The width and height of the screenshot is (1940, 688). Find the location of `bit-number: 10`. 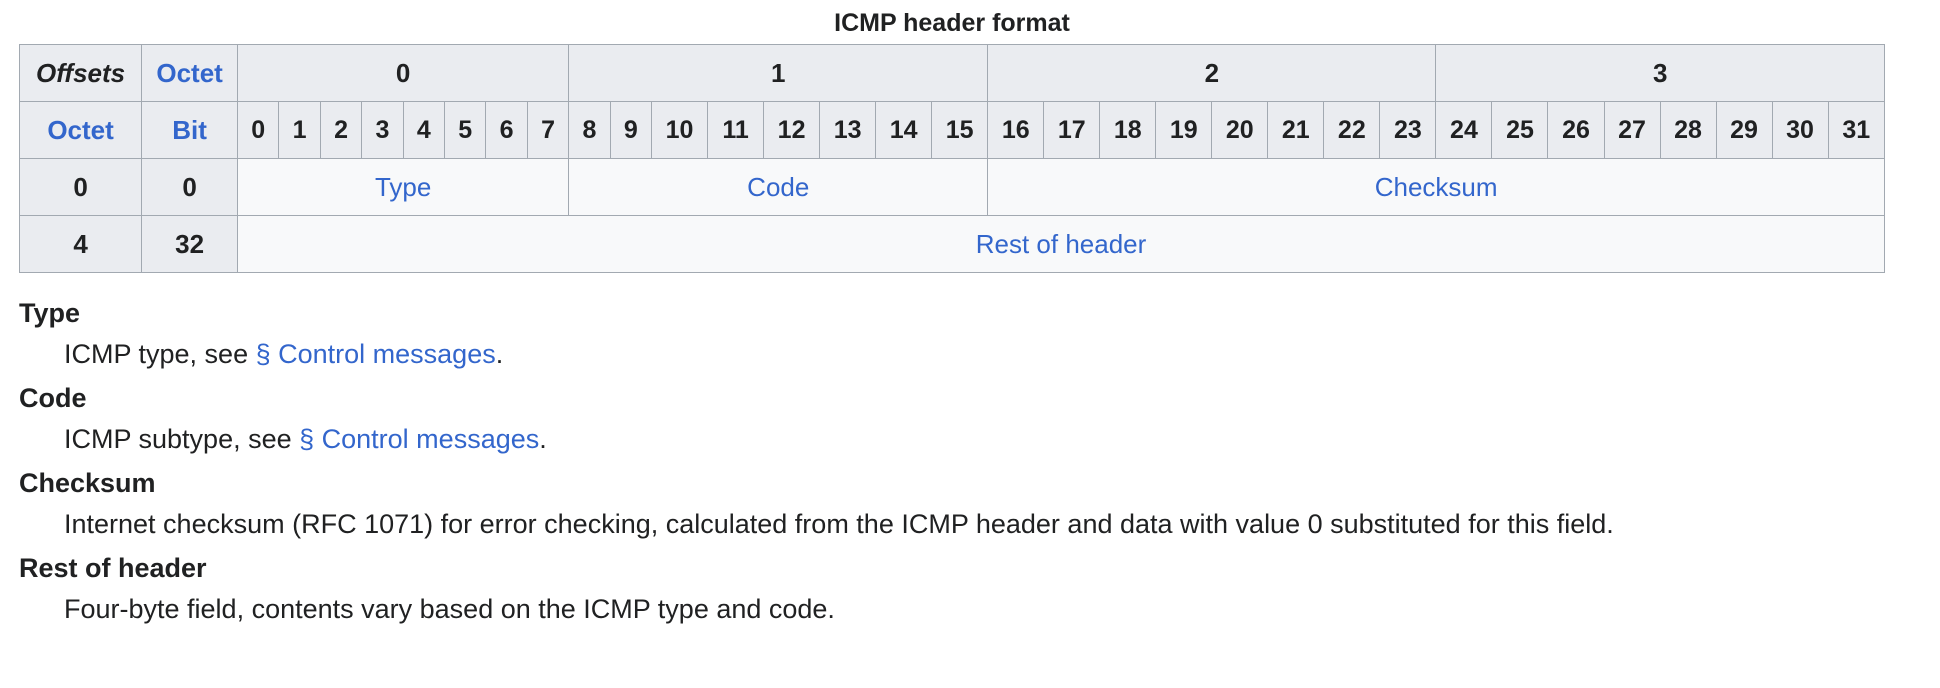

bit-number: 10 is located at coordinates (680, 130).